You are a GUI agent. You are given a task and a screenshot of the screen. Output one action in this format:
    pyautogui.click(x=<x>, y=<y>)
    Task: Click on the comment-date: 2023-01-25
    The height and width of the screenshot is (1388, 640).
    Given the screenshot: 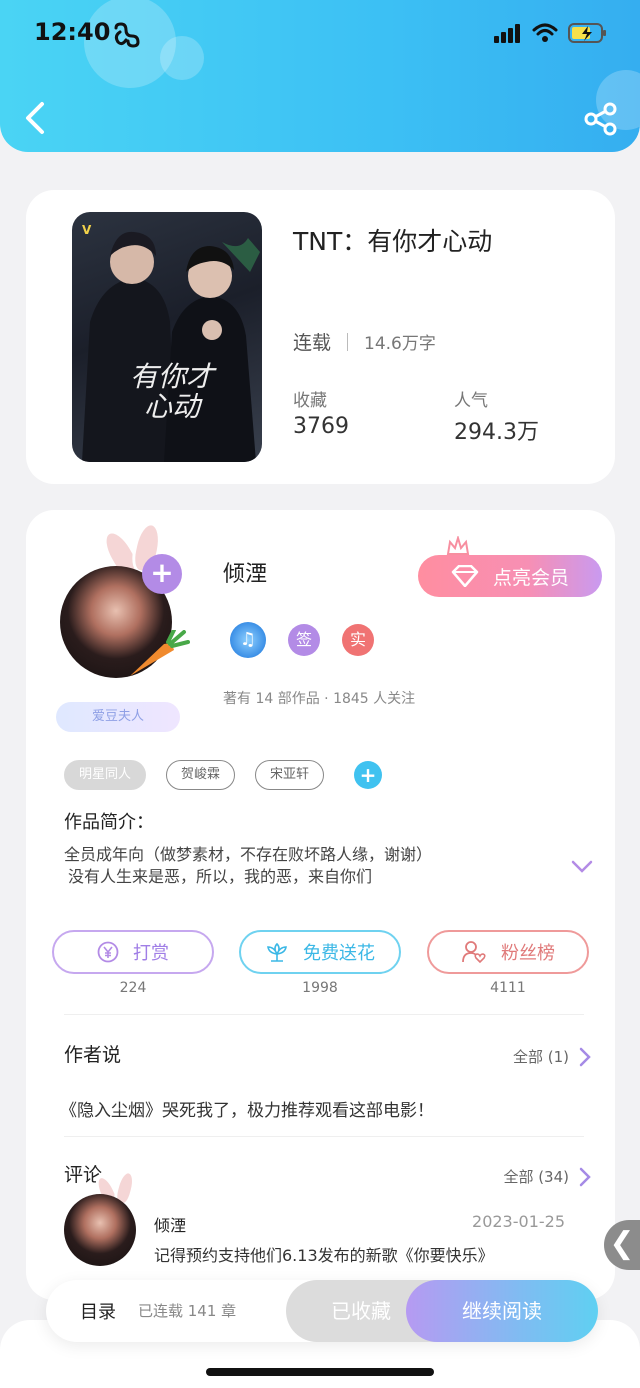 What is the action you would take?
    pyautogui.click(x=518, y=1221)
    